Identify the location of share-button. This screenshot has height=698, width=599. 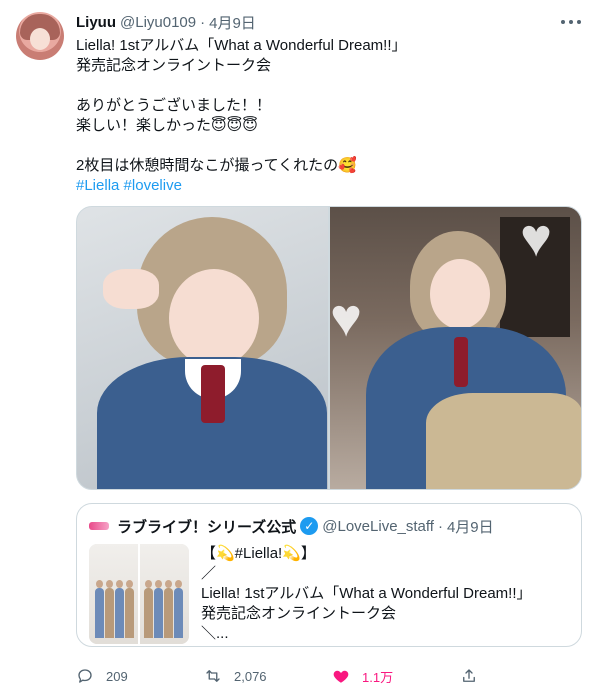
(475, 676).